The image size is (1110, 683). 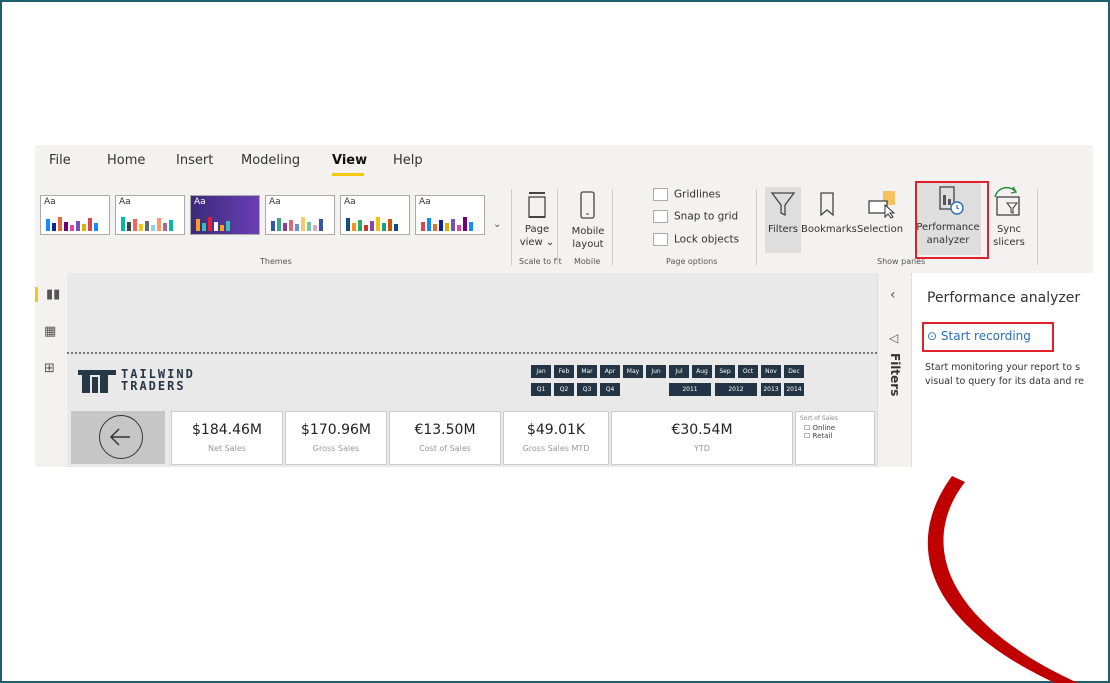 I want to click on divider, so click(x=472, y=353).